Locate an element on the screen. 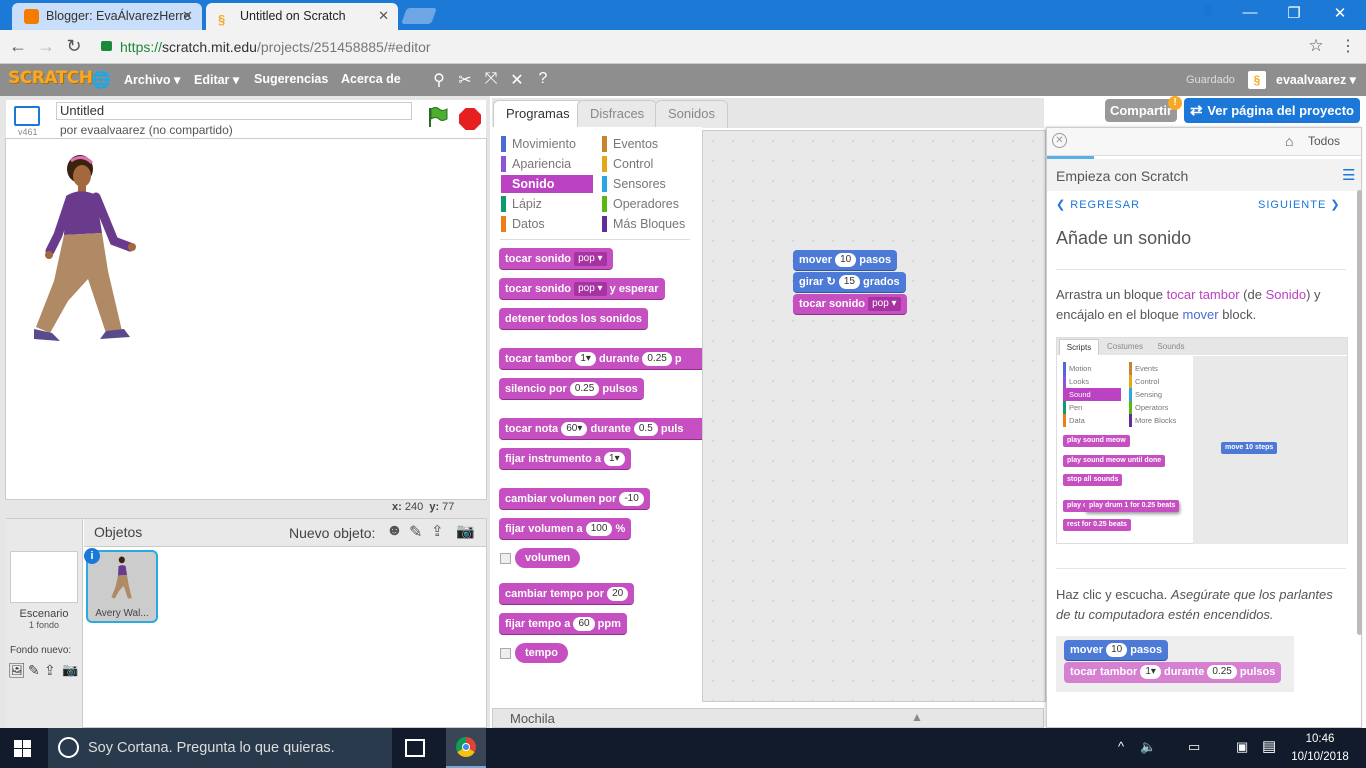 The image size is (1366, 768). category-sonido: Sonido is located at coordinates (547, 184).